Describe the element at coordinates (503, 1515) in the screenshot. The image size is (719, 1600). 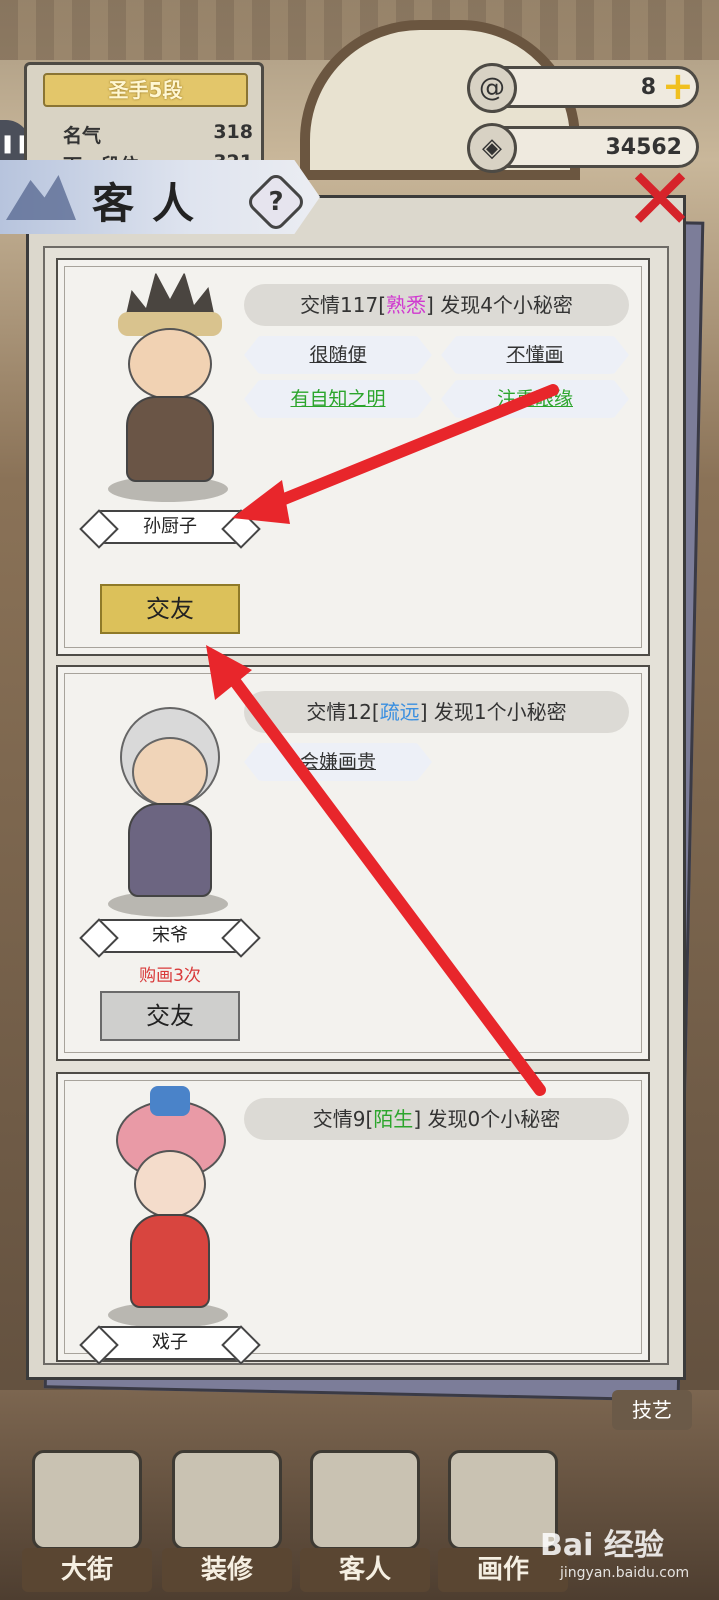
I see `nav-paint: 画作` at that location.